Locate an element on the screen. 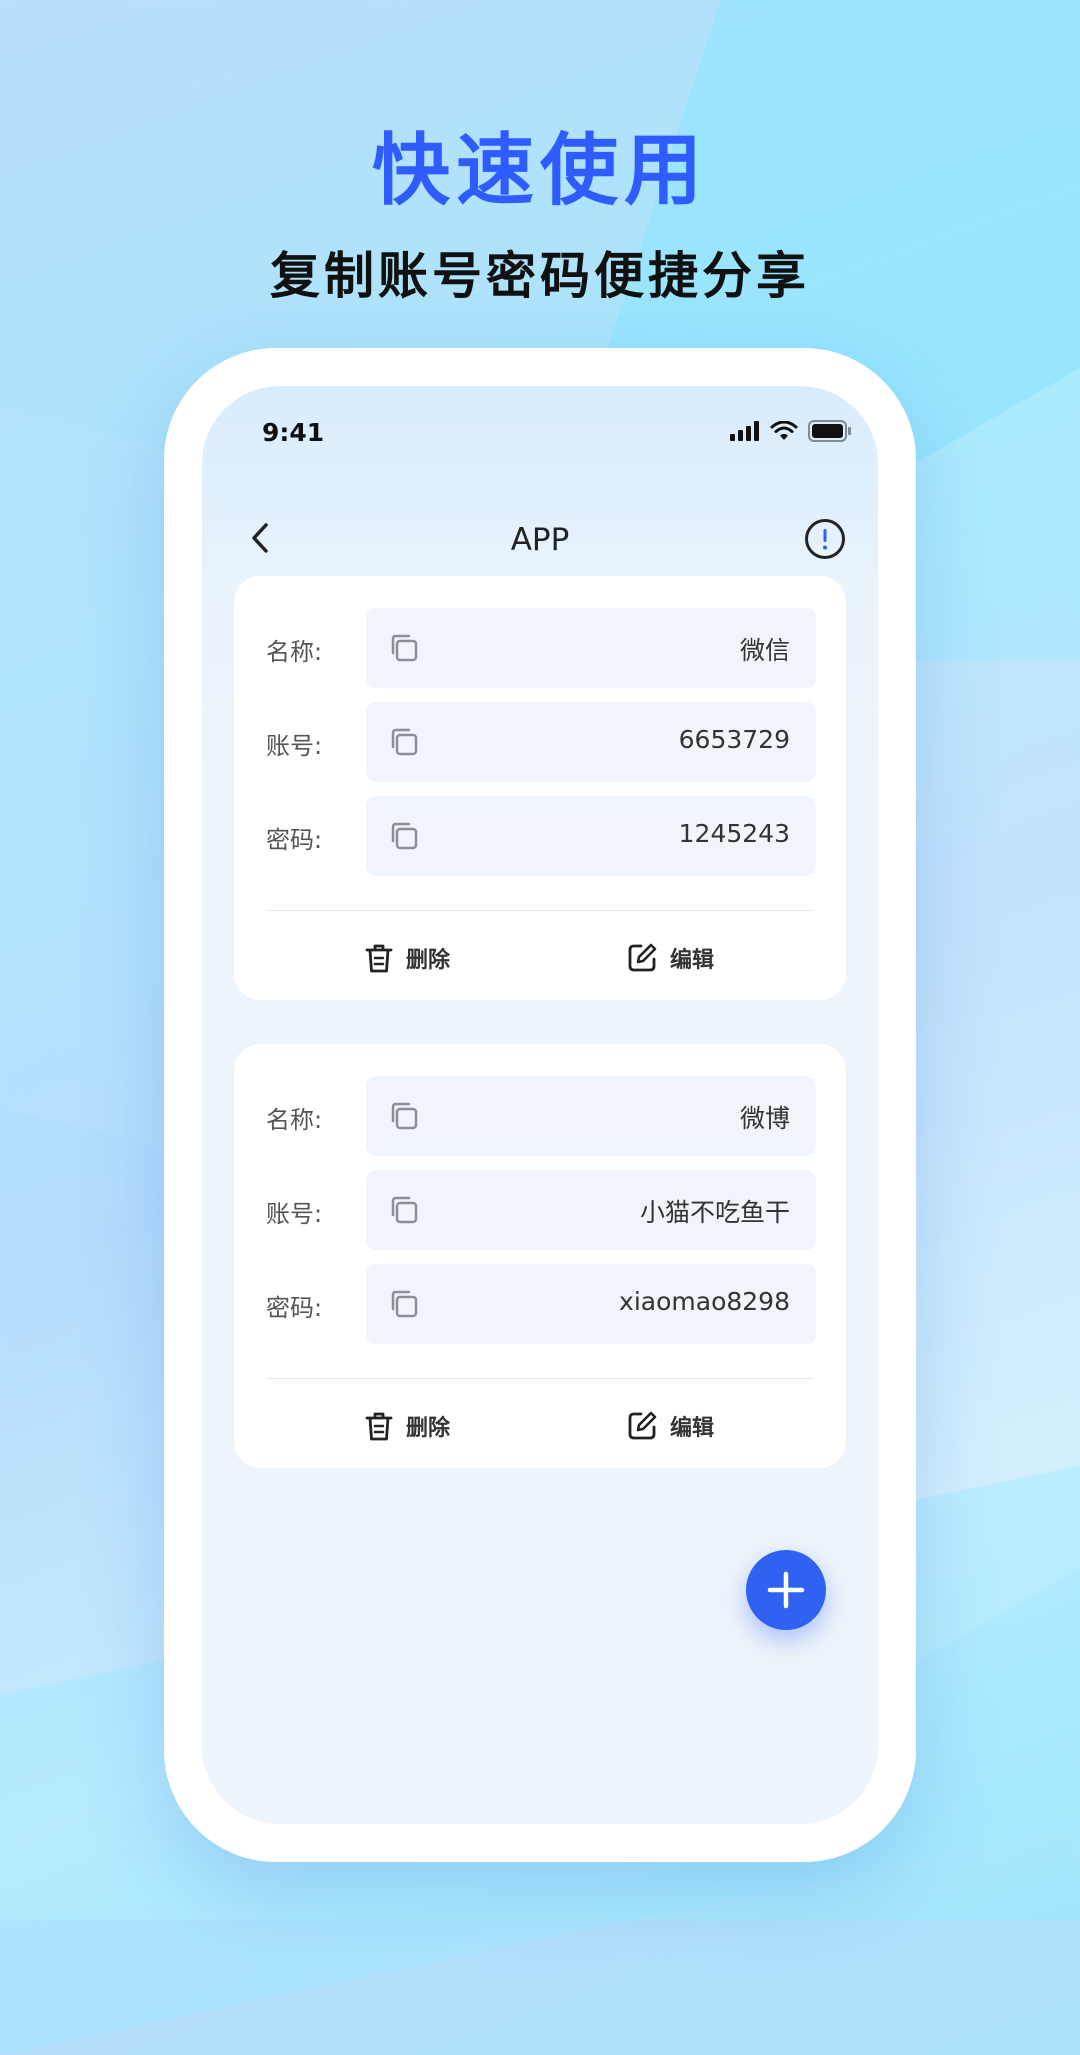 The width and height of the screenshot is (1080, 2055). field-box: 小猫不吃鱼干 is located at coordinates (591, 1210).